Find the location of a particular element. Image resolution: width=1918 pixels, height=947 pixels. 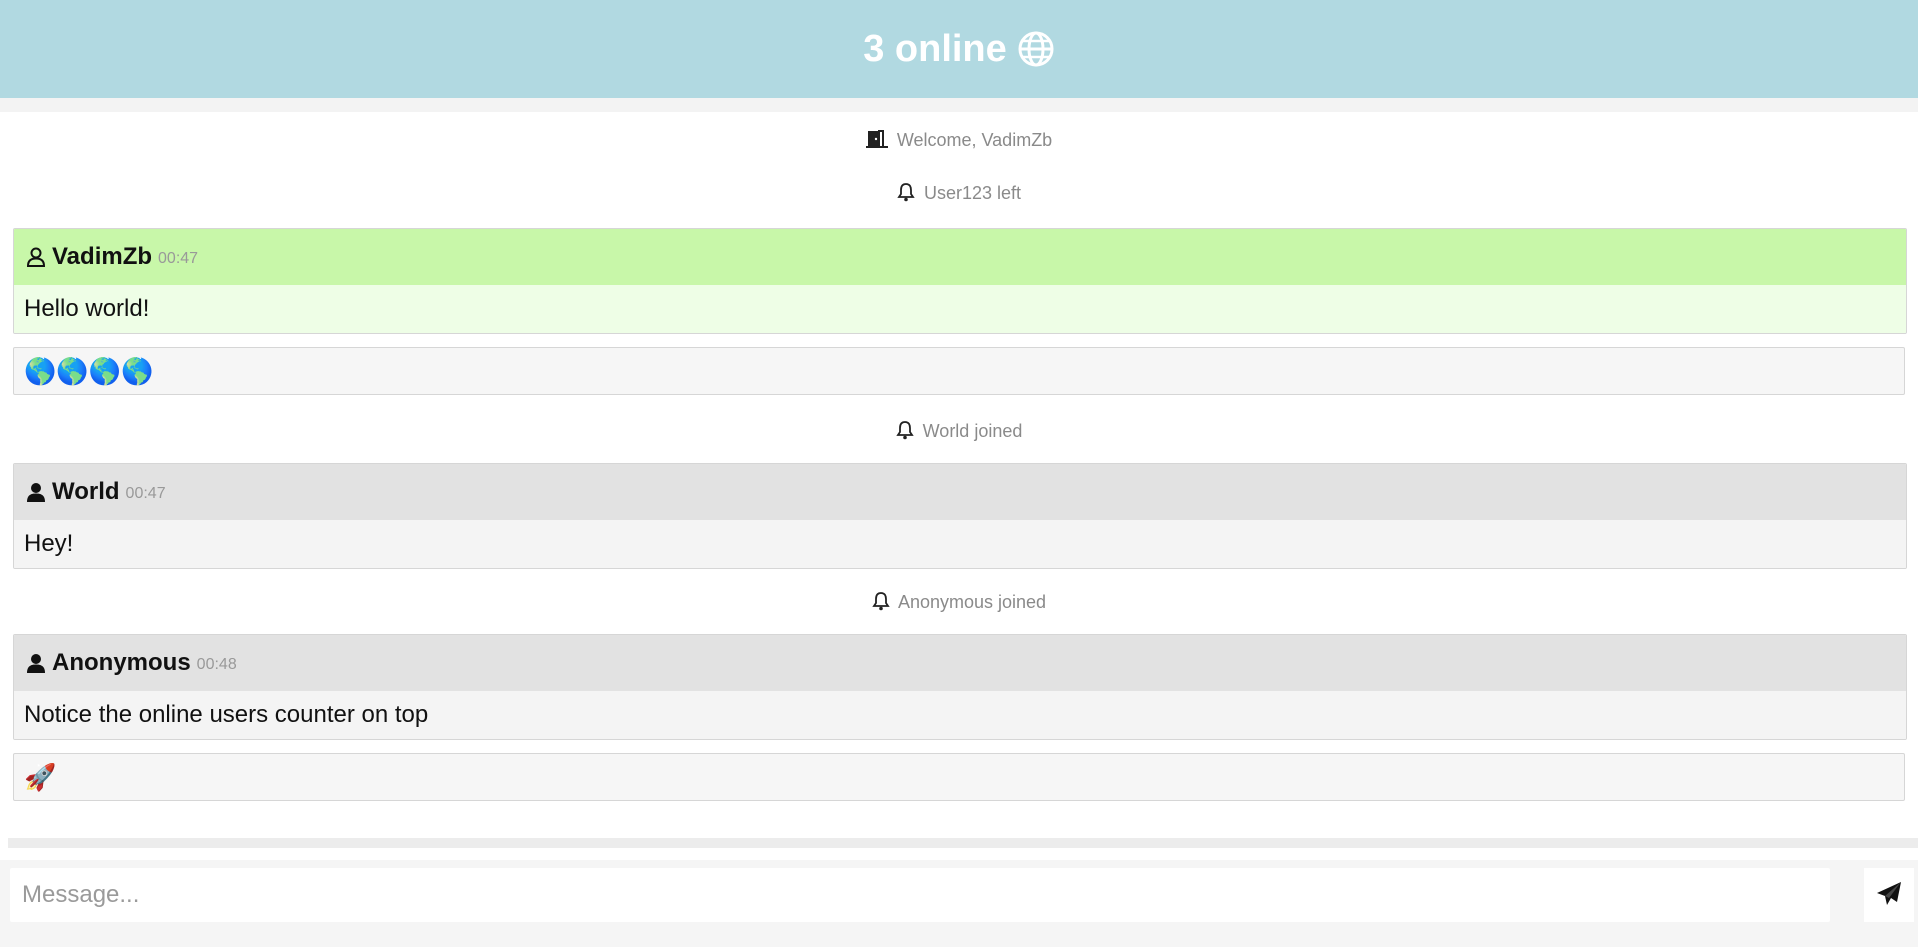

top-bar: 3 online is located at coordinates (959, 49).